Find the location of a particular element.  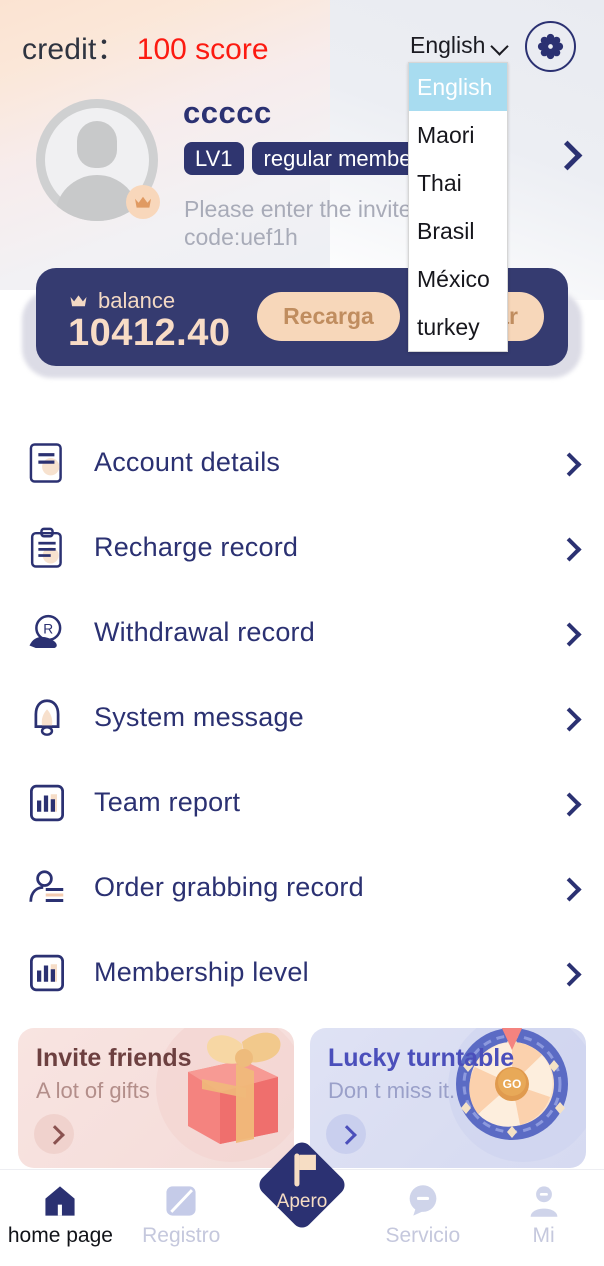

clipboard-icon is located at coordinates (47, 548).